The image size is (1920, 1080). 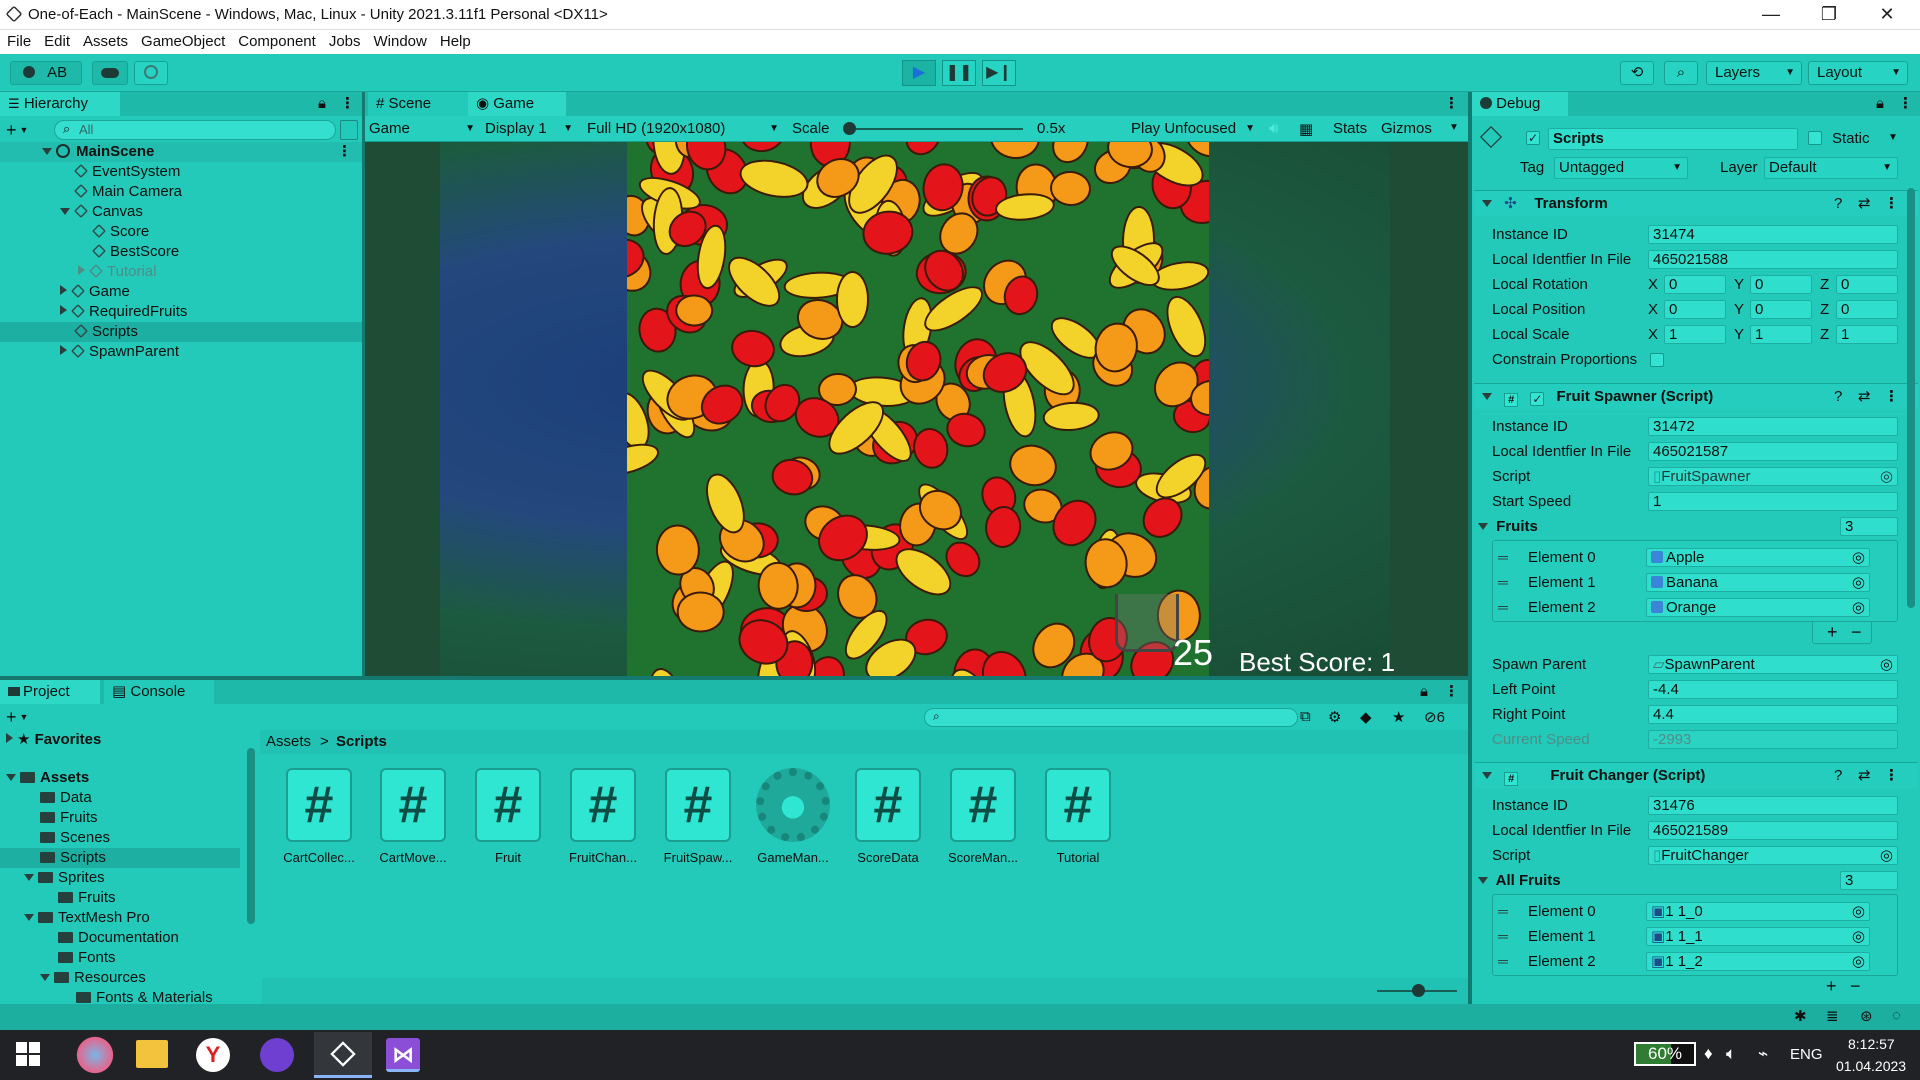 What do you see at coordinates (181, 172) in the screenshot?
I see `hierarchy-item-eventsystem: EventSystem` at bounding box center [181, 172].